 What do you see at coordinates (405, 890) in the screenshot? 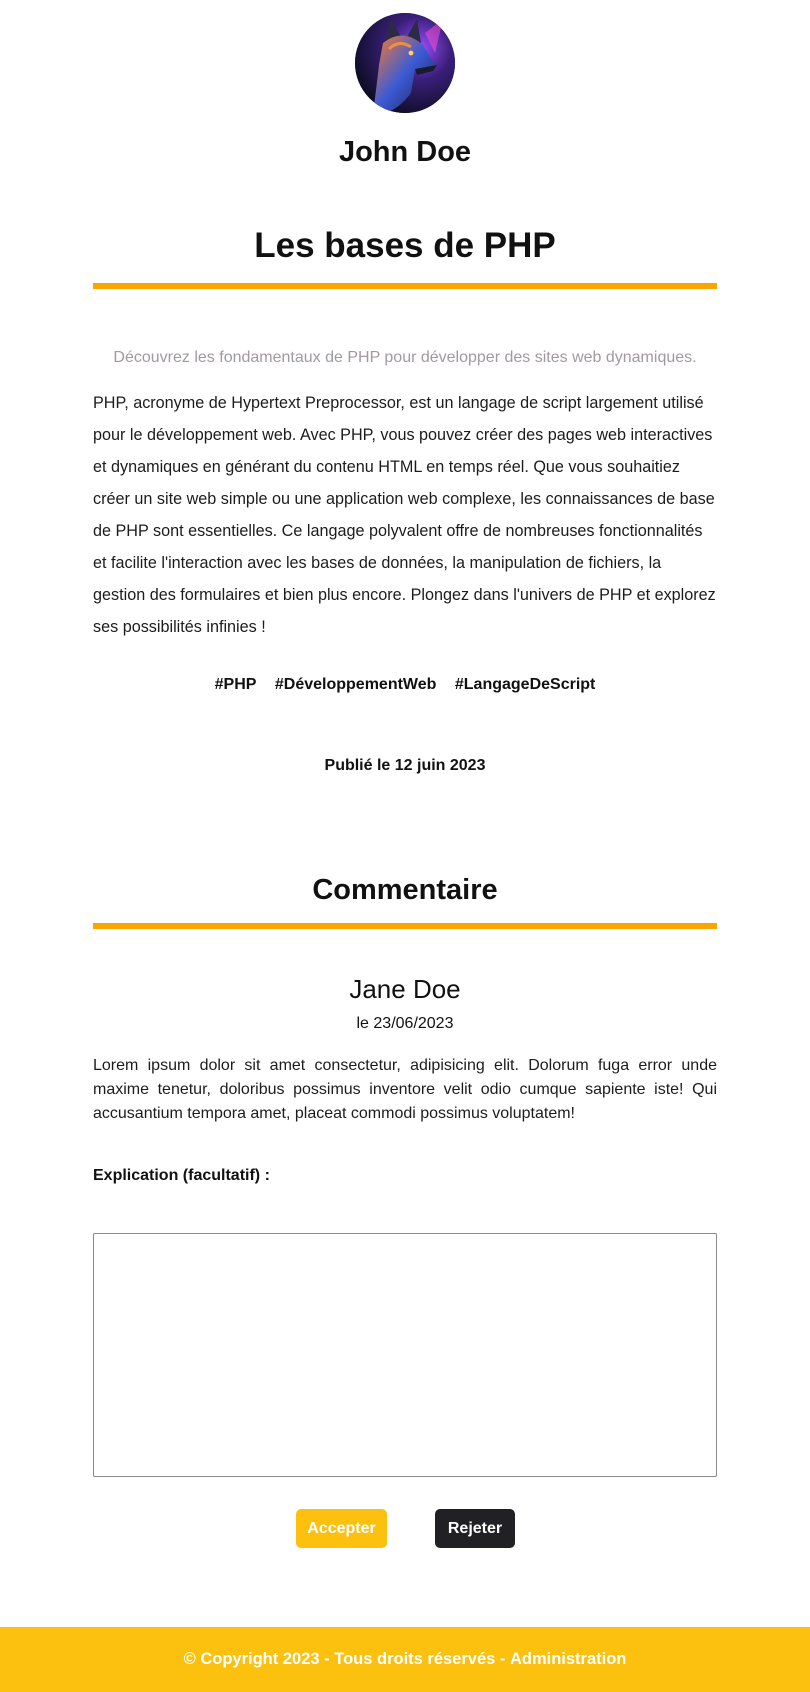
I see `comments-title: Commentaire` at bounding box center [405, 890].